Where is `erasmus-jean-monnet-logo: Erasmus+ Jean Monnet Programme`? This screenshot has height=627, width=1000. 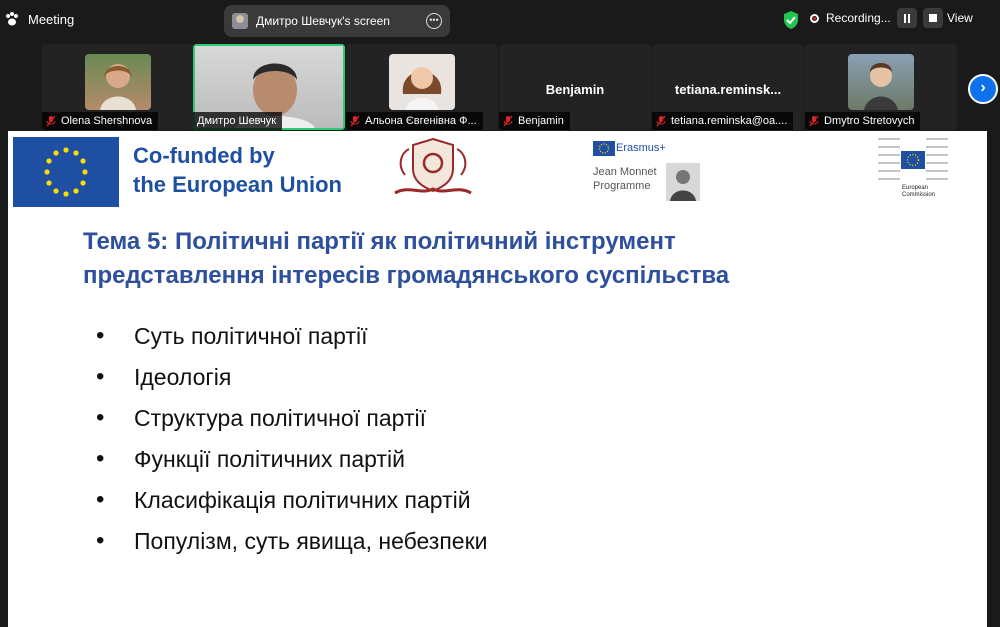 erasmus-jean-monnet-logo: Erasmus+ Jean Monnet Programme is located at coordinates (646, 171).